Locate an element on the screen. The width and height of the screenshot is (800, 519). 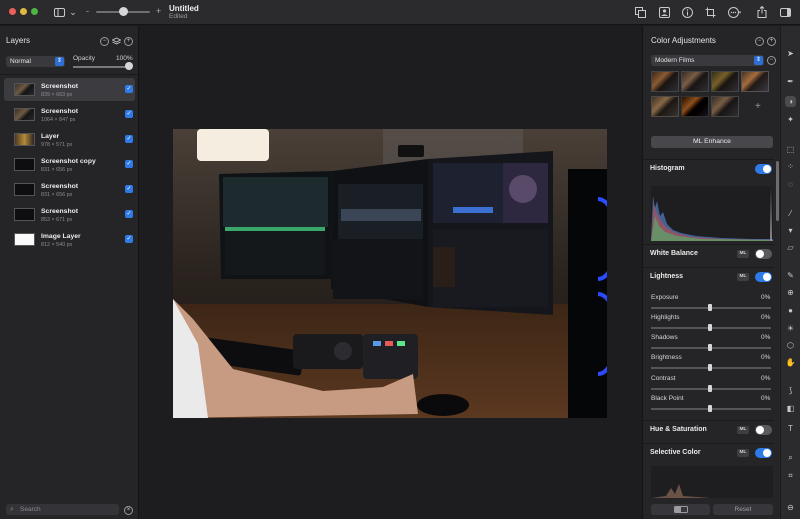
color-adjust-icon: ◑ is located at coordinates (790, 101).